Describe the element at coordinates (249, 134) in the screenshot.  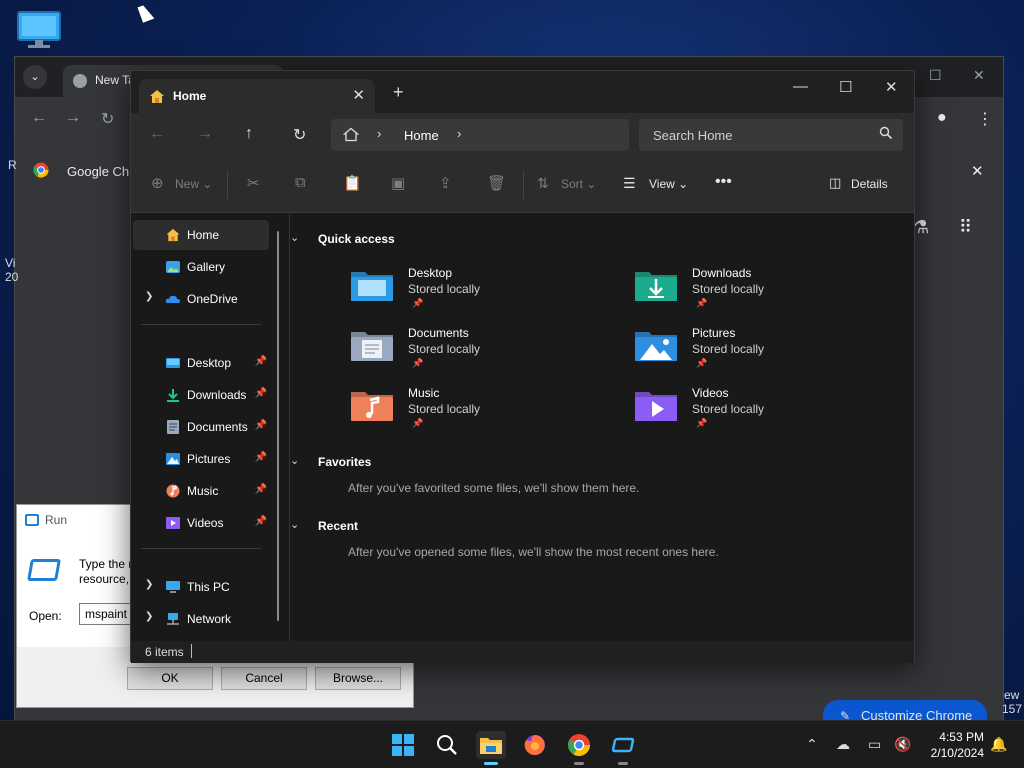
I see `up-arrow-icon: ↑` at that location.